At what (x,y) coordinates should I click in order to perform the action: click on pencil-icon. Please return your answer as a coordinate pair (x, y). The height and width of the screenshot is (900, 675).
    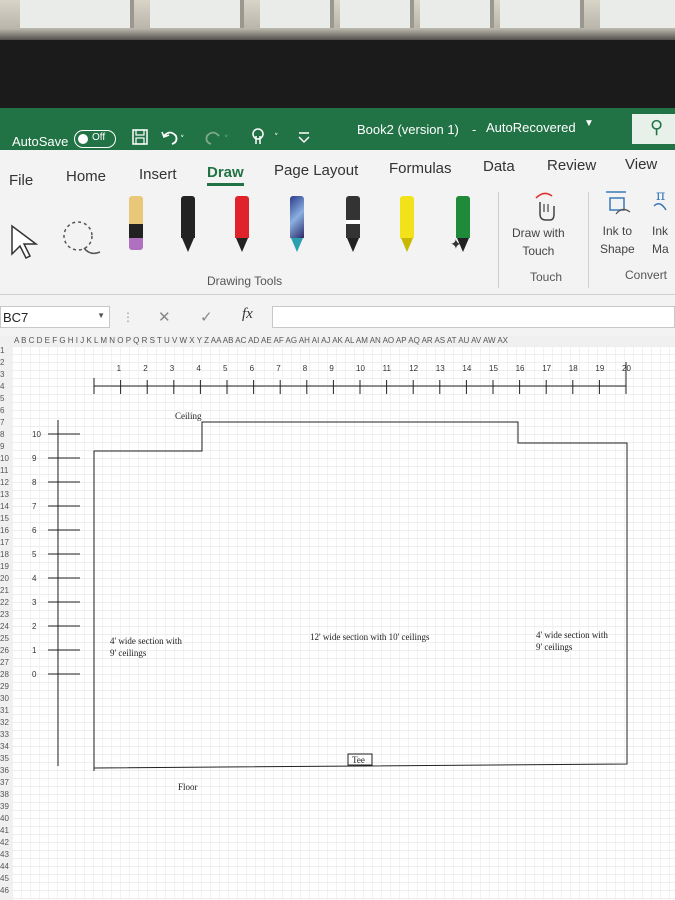
    Looking at the image, I should click on (136, 227).